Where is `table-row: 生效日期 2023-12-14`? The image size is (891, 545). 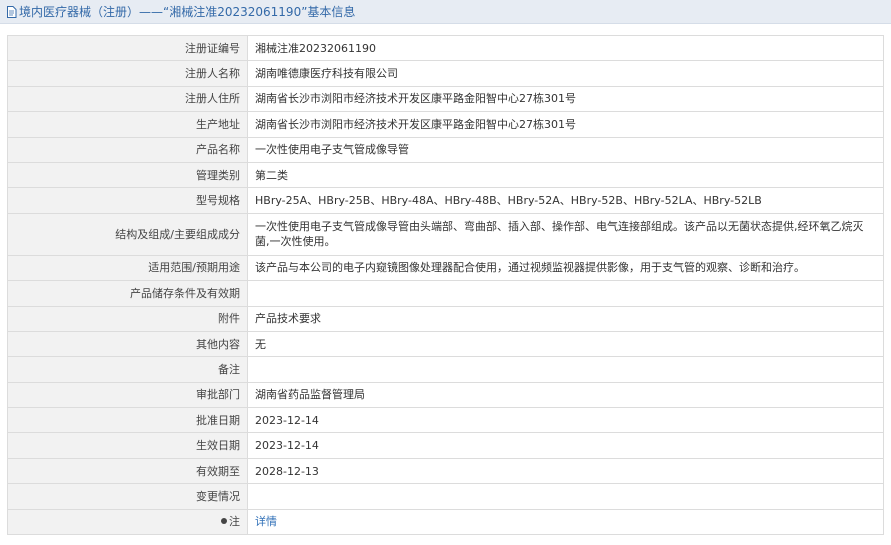 table-row: 生效日期 2023-12-14 is located at coordinates (445, 445).